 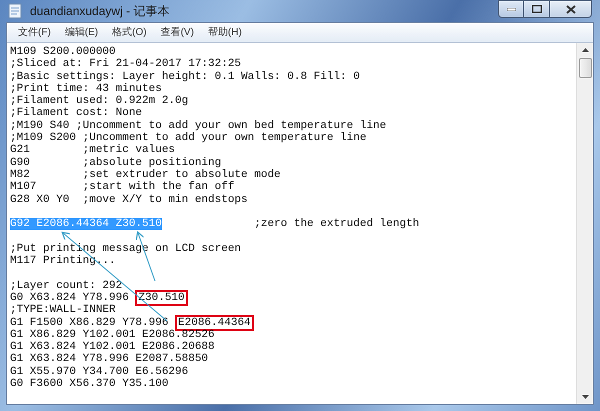 What do you see at coordinates (82, 32) in the screenshot?
I see `menu-item: 编辑(E)` at bounding box center [82, 32].